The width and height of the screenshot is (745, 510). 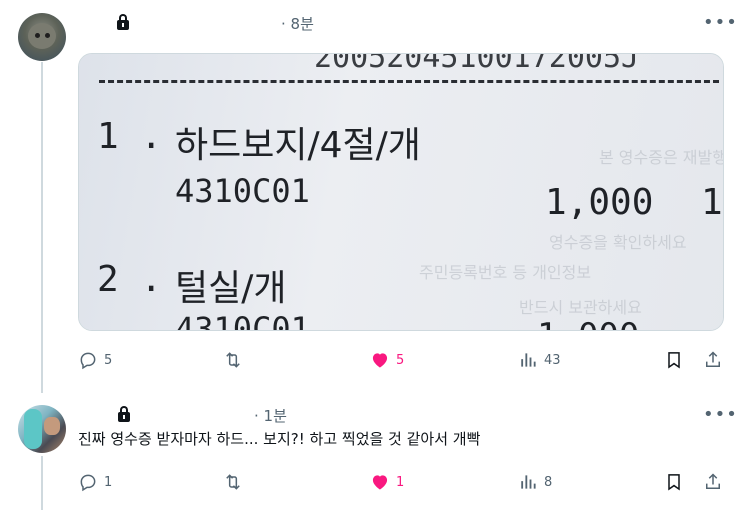 I want to click on reply-button: 5, so click(x=95, y=360).